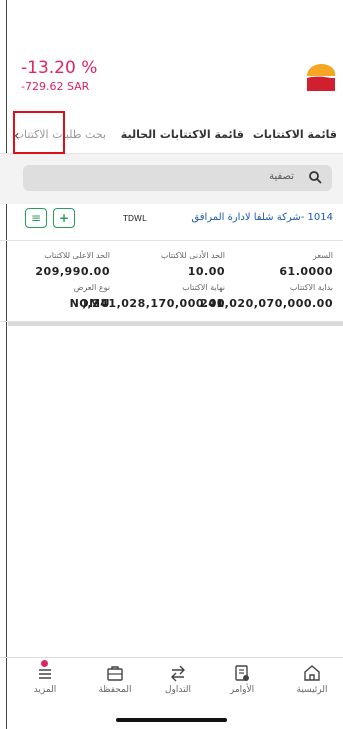 This screenshot has height=729, width=343. What do you see at coordinates (135, 218) in the screenshot?
I see `ipo-symbol: TDWL` at bounding box center [135, 218].